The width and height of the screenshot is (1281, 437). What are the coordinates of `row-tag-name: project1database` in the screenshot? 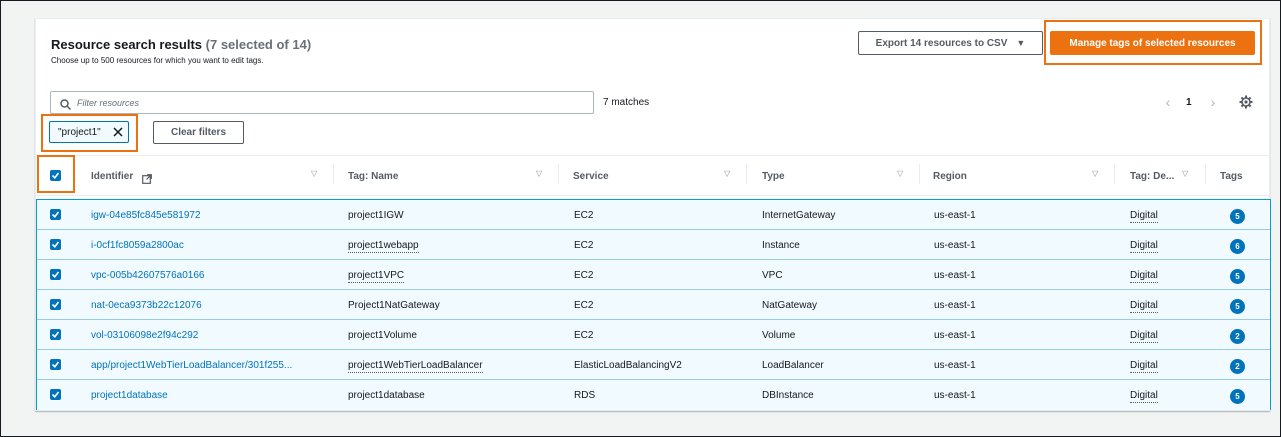 It's located at (386, 395).